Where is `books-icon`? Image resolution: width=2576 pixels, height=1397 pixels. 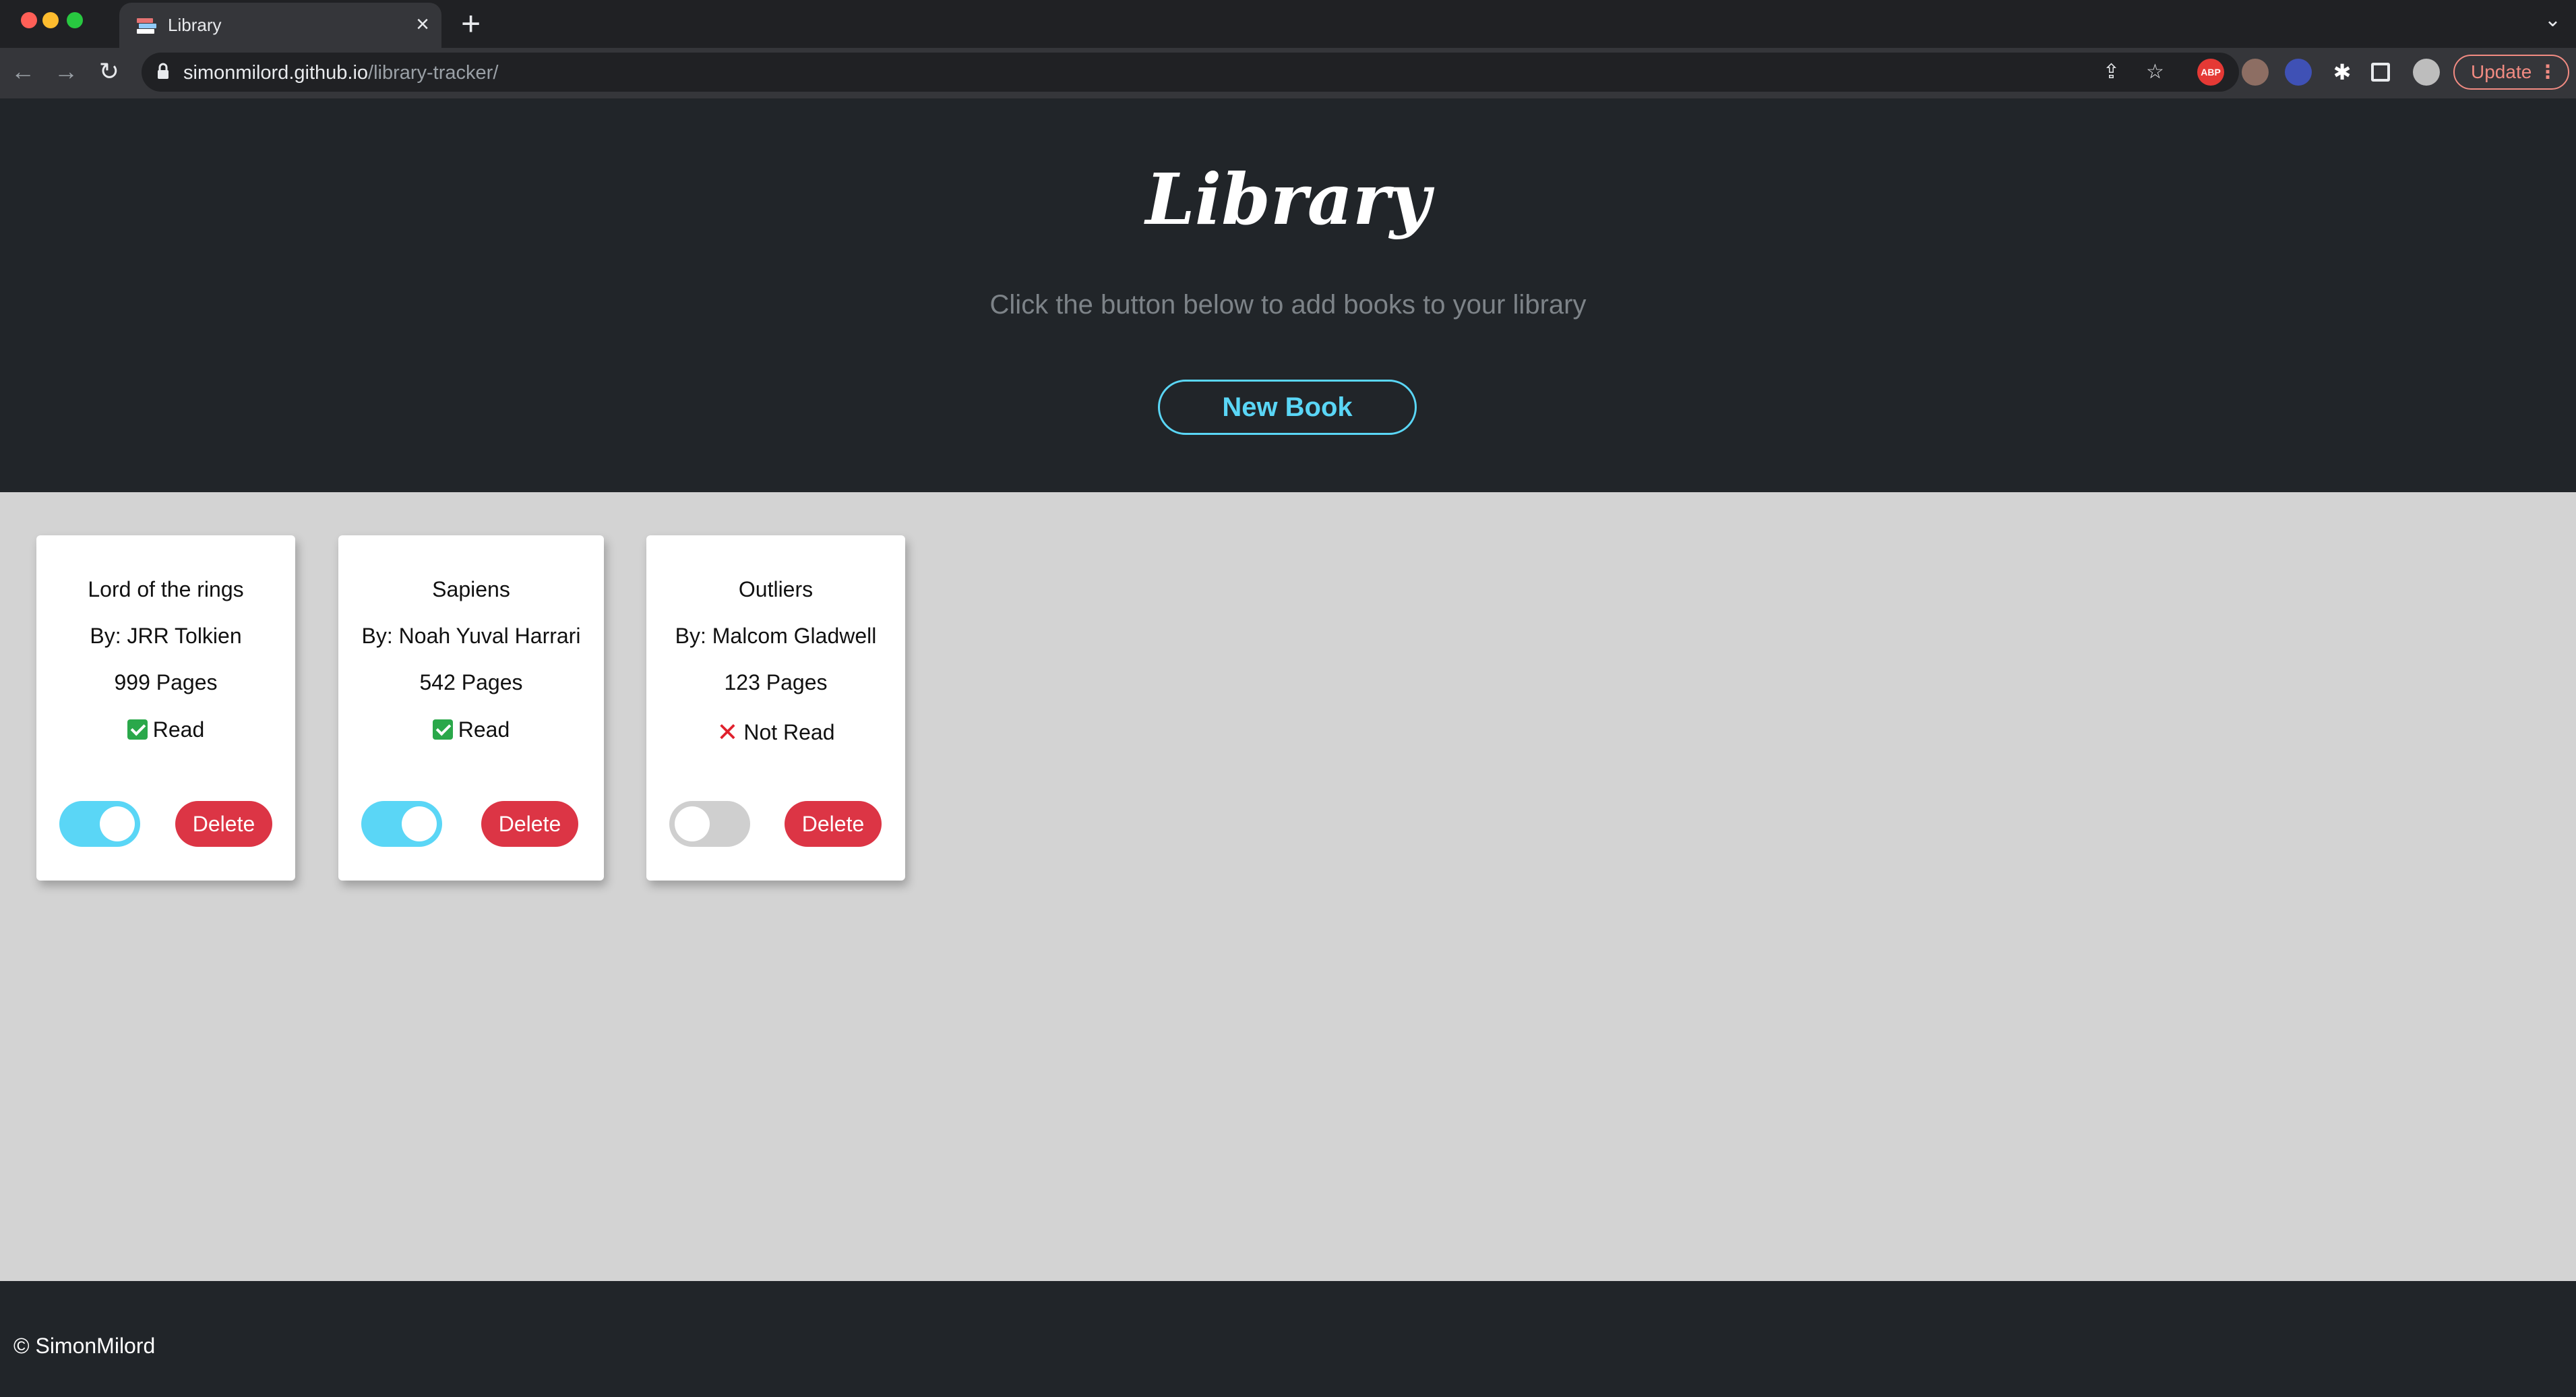
books-icon is located at coordinates (147, 26).